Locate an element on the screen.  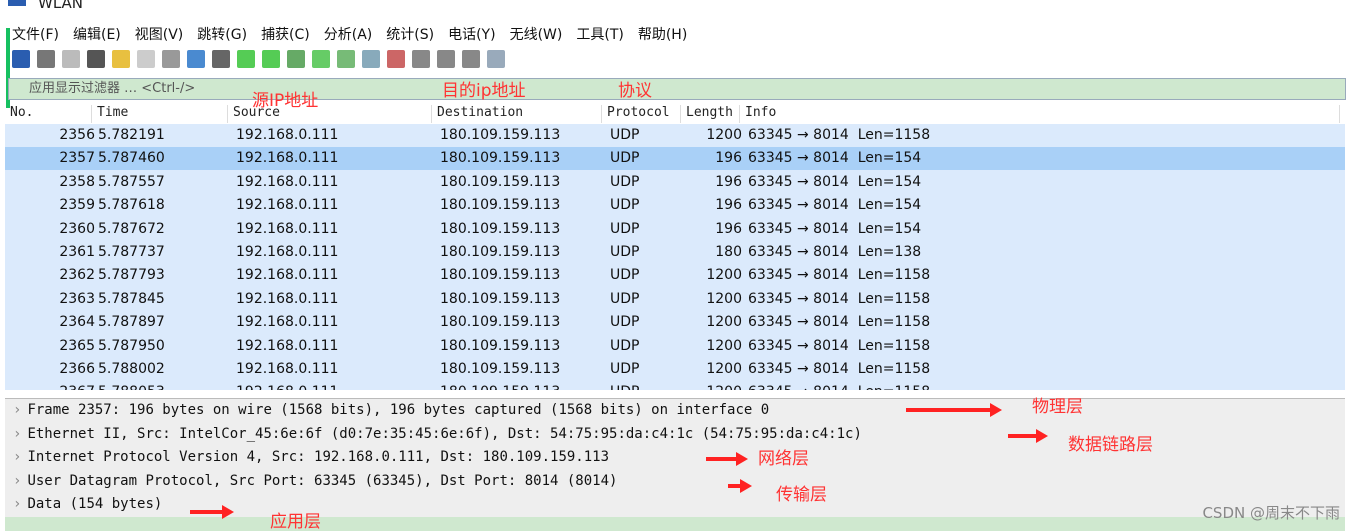
menu-item: 电话(Y) is located at coordinates (471, 34).